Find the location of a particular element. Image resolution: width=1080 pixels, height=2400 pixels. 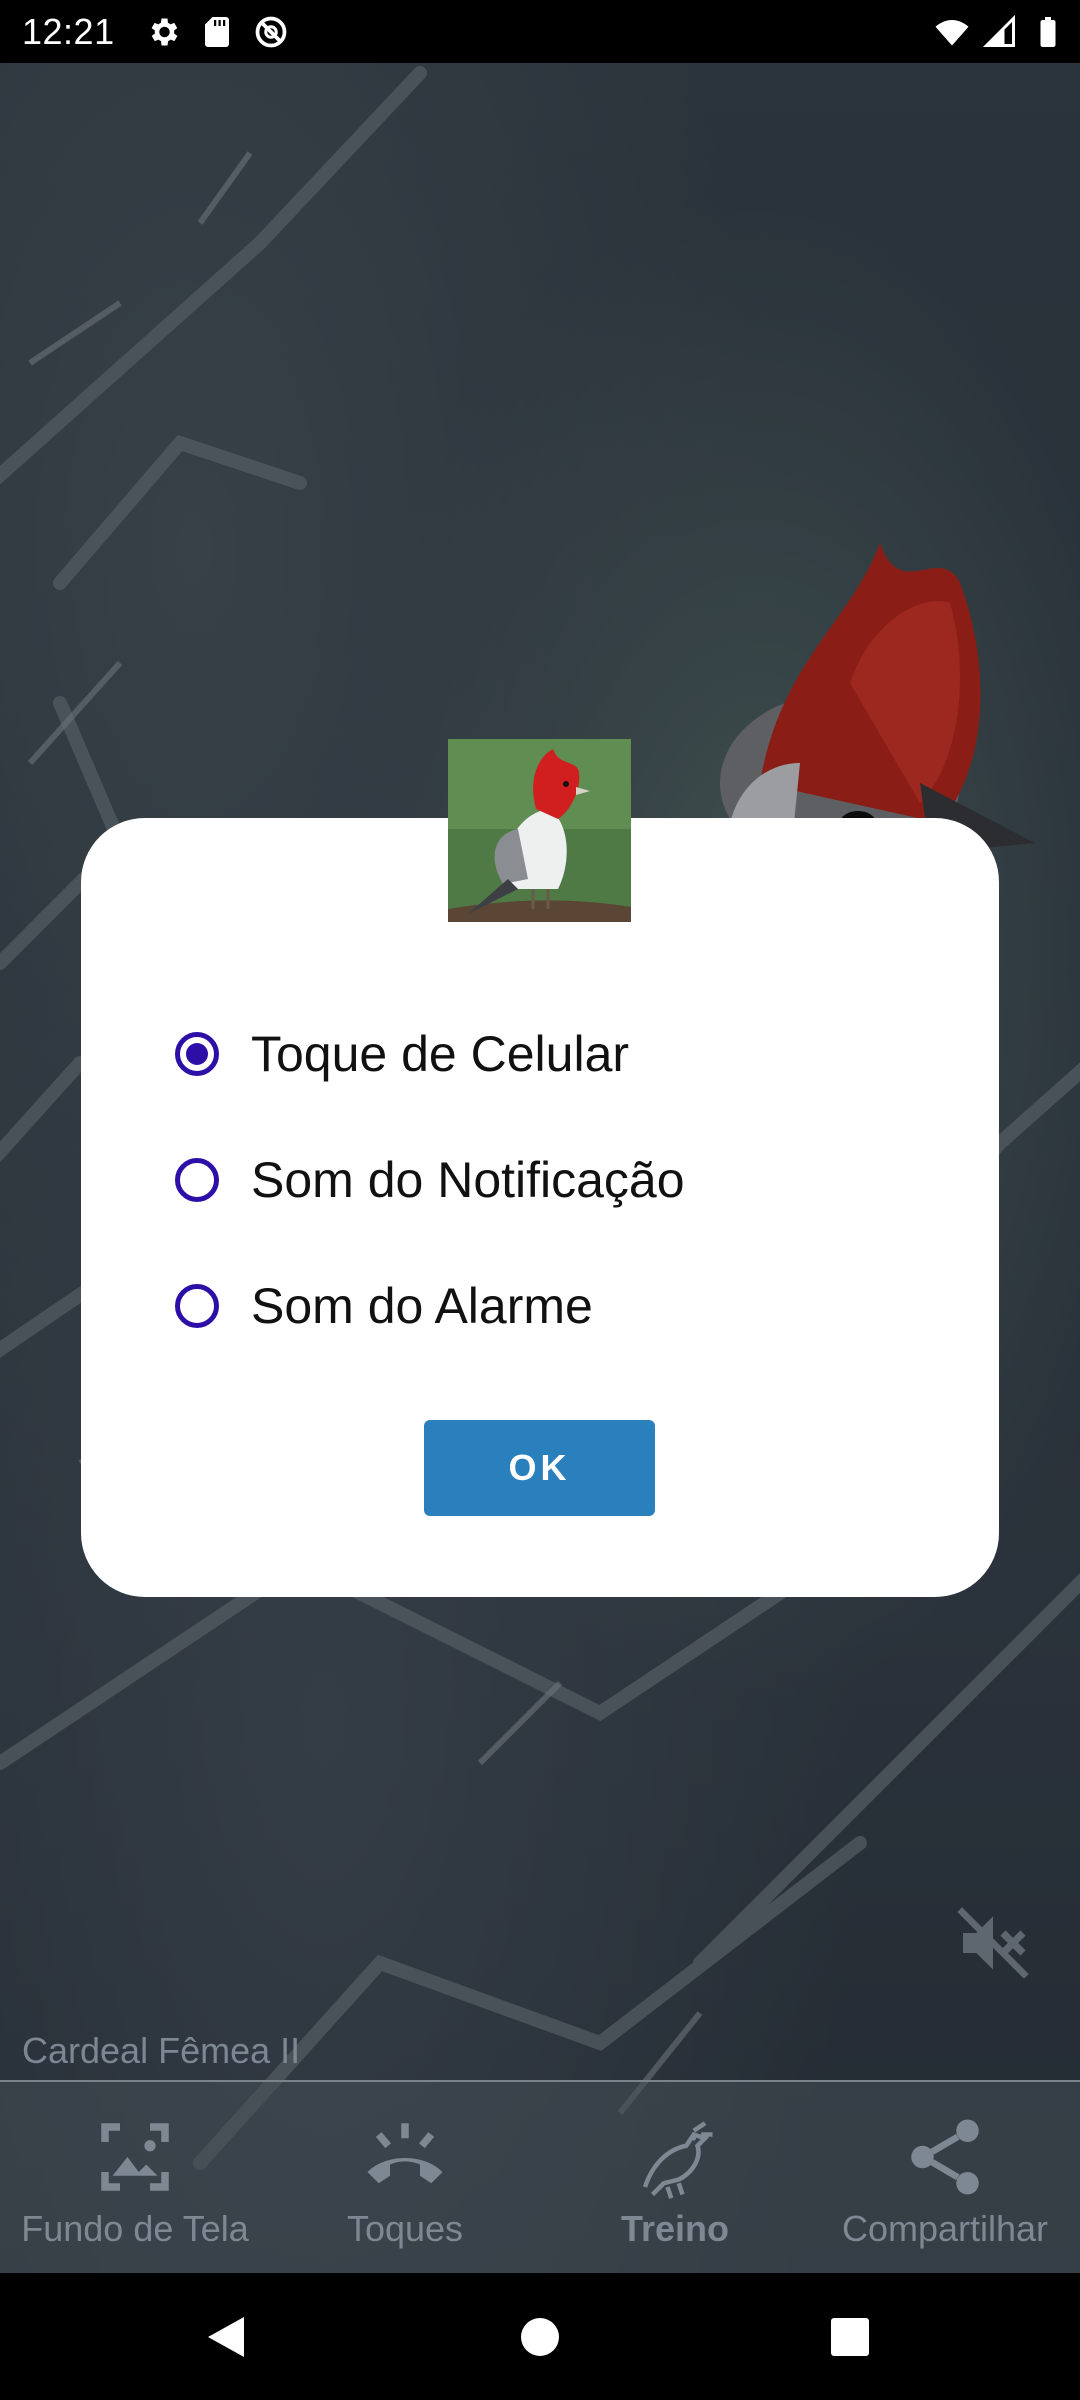

radio-alarm is located at coordinates (197, 1306).